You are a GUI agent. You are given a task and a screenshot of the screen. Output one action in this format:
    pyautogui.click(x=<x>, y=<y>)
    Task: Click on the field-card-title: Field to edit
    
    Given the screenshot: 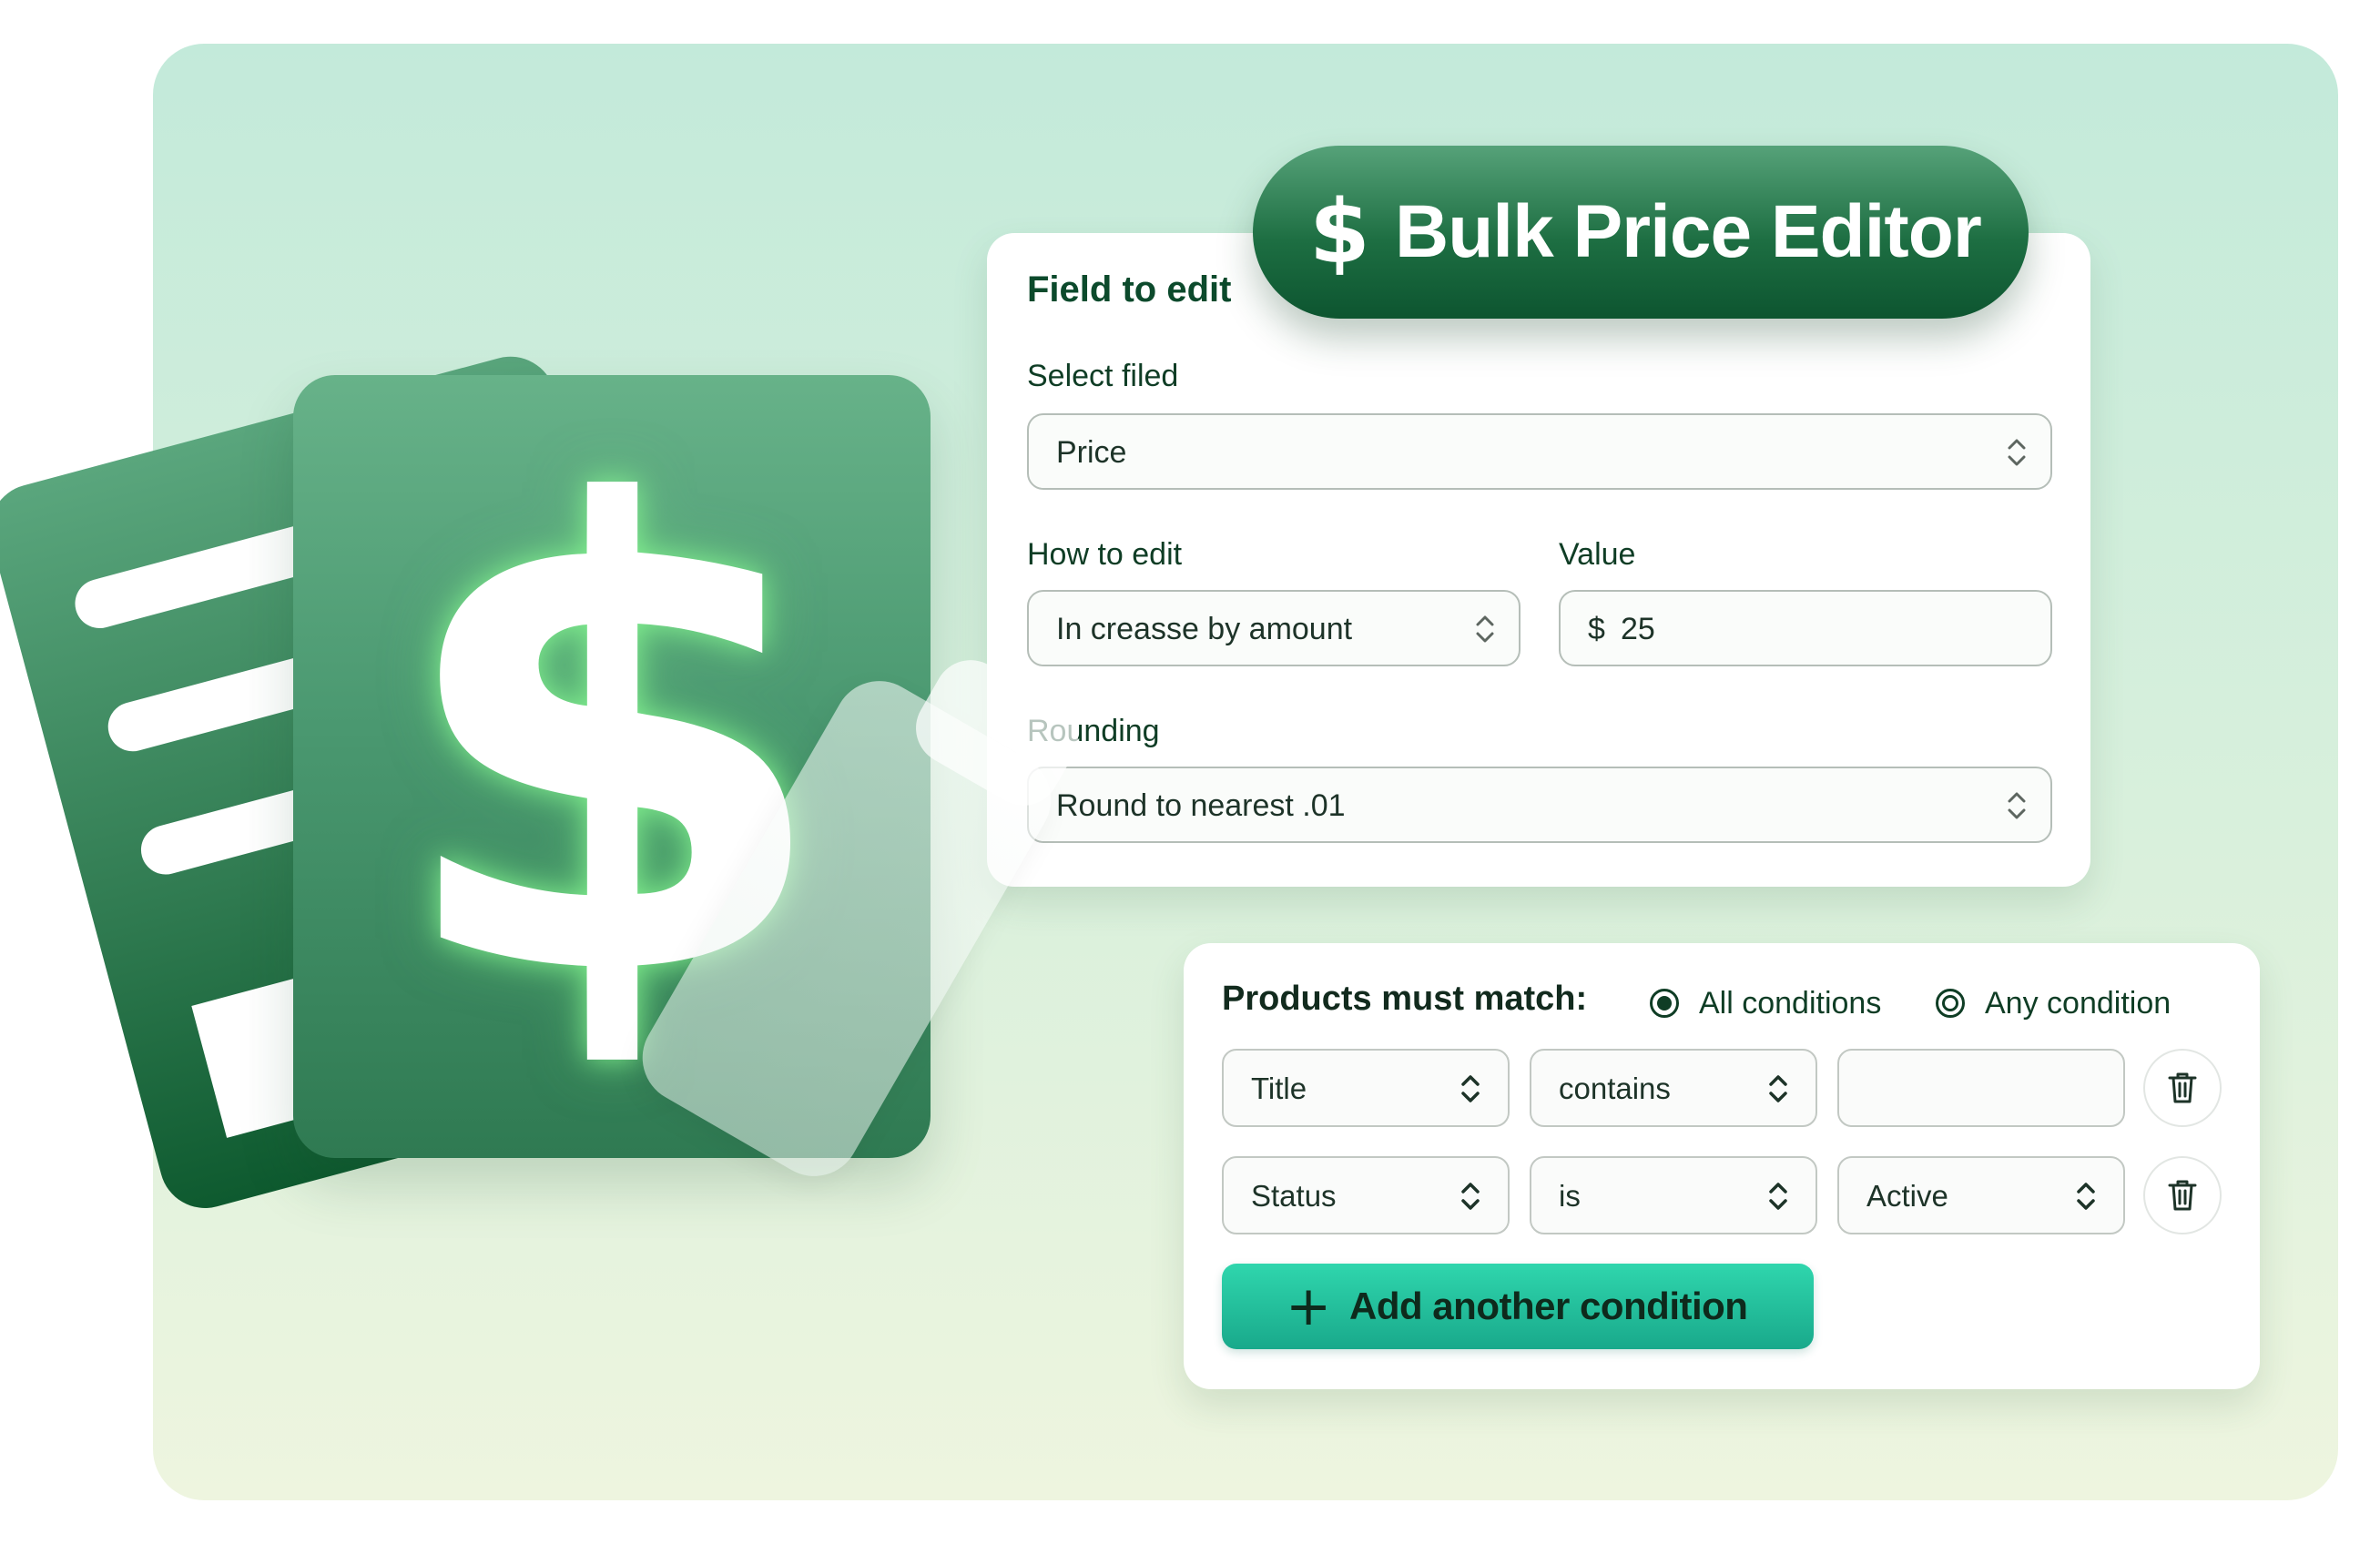 What is the action you would take?
    pyautogui.click(x=1129, y=289)
    